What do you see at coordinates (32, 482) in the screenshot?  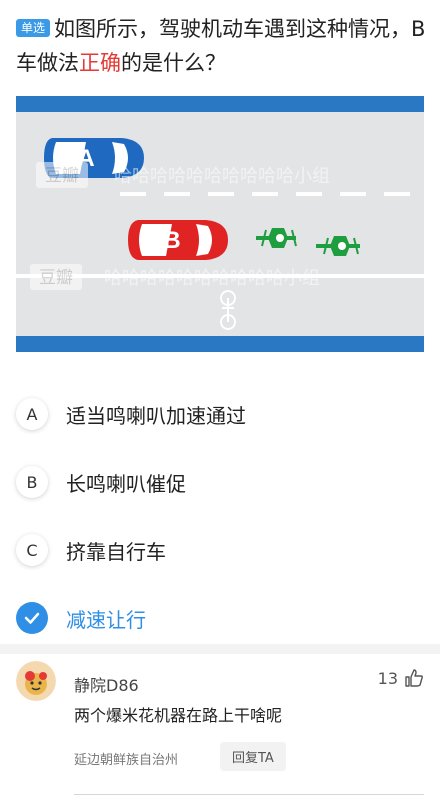 I see `option-b-letter: B` at bounding box center [32, 482].